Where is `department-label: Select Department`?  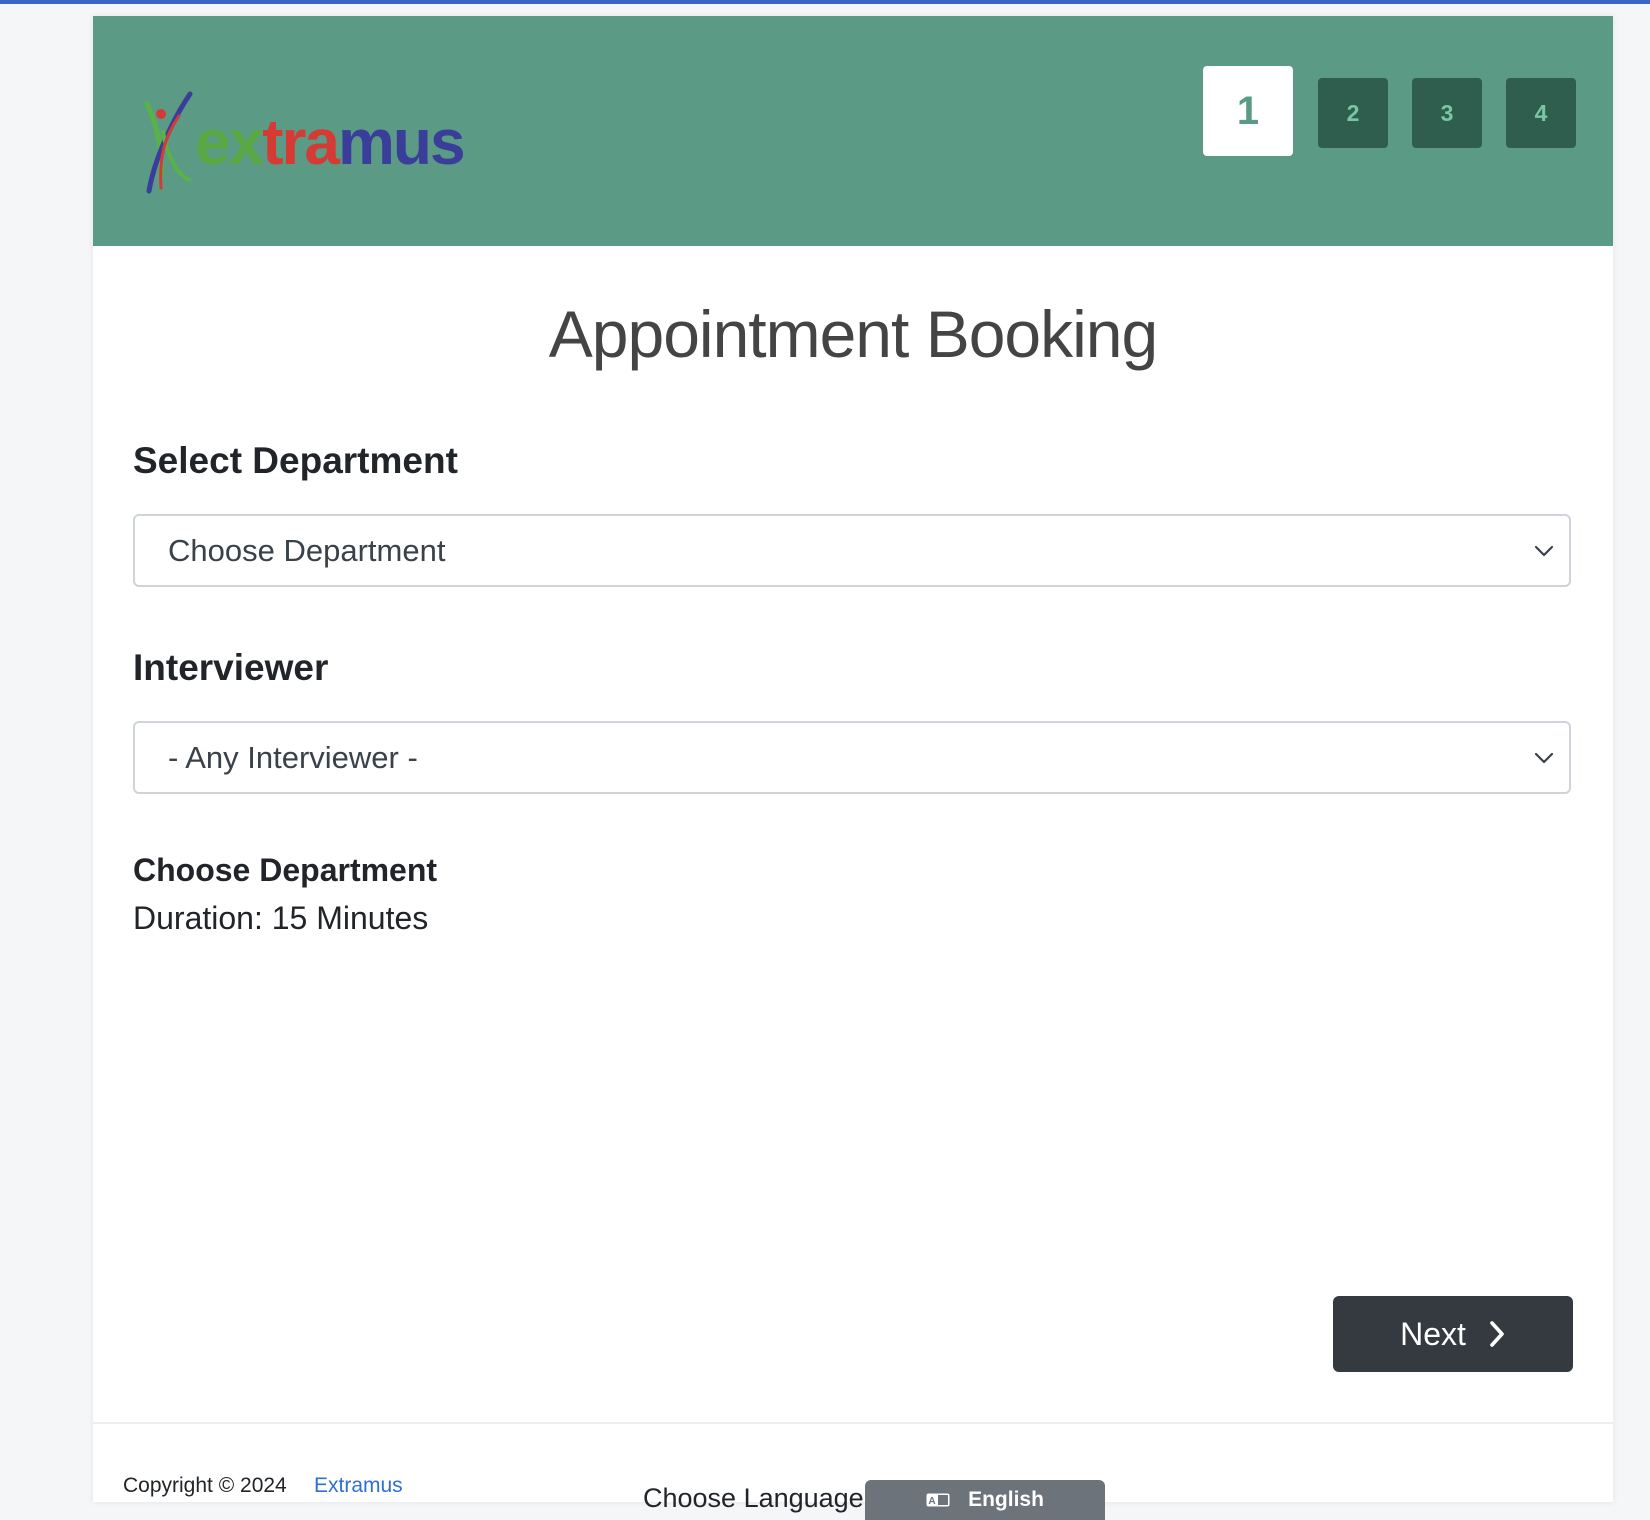
department-label: Select Department is located at coordinates (295, 460).